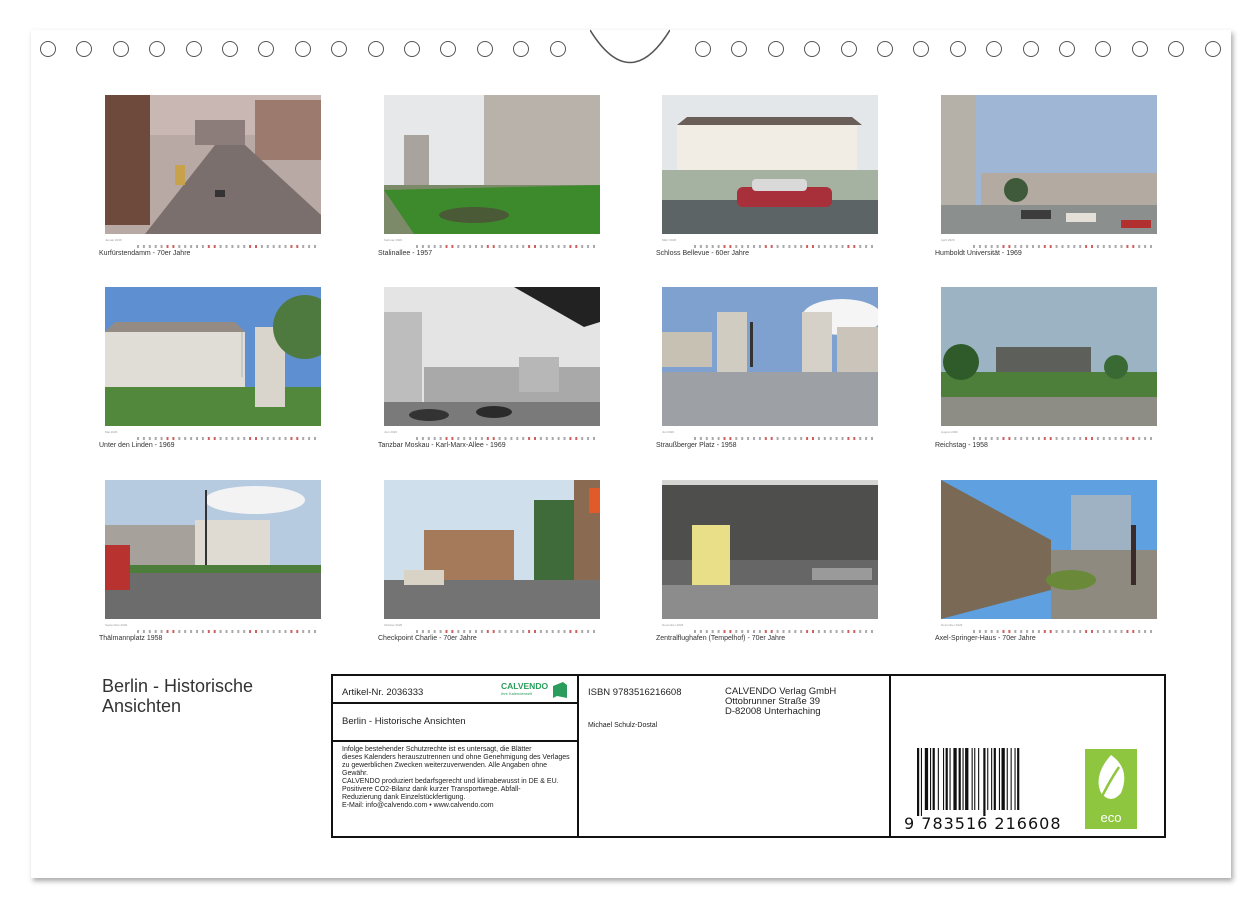 This screenshot has width=1260, height=908. What do you see at coordinates (673, 625) in the screenshot?
I see `month-label: November 2026` at bounding box center [673, 625].